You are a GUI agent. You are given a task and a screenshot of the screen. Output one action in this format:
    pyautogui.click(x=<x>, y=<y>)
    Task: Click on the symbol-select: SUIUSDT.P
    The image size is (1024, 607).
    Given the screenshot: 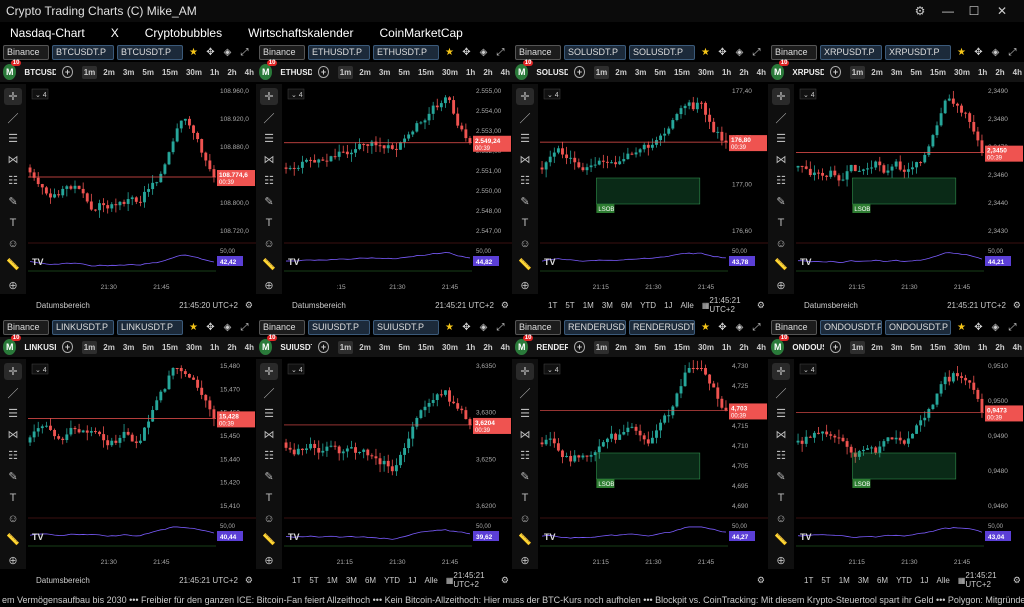 What is the action you would take?
    pyautogui.click(x=339, y=327)
    